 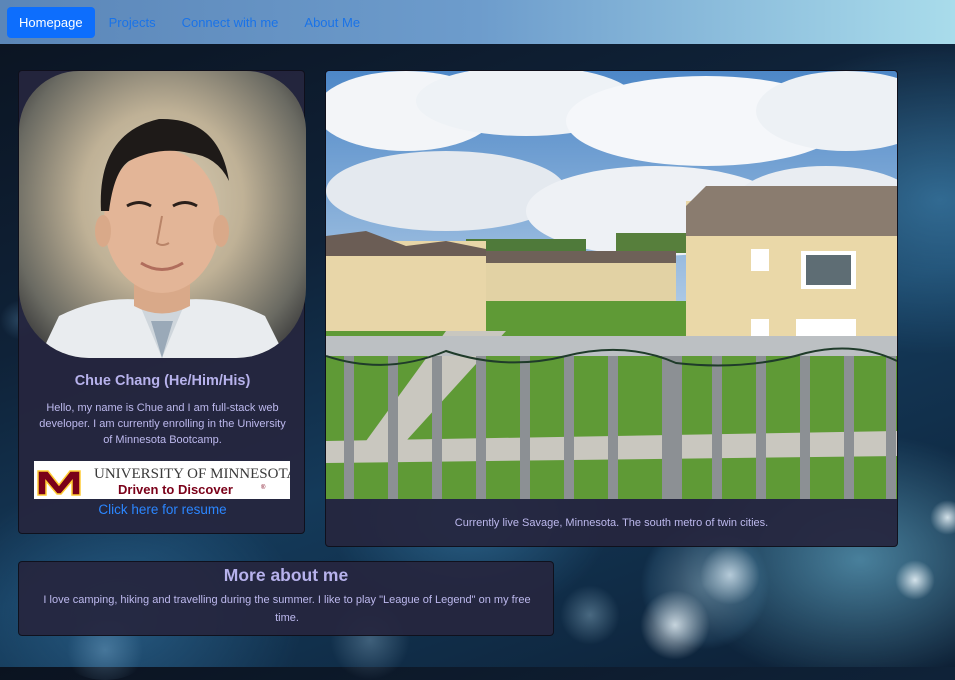 I want to click on logo-line1: UNIVERSITY OF MINNESOTA, so click(x=192, y=474).